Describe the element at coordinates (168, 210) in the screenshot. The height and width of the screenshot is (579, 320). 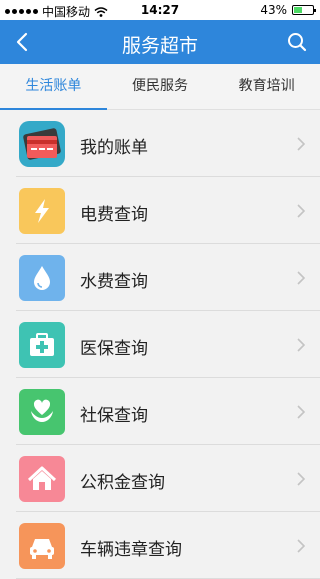
I see `list-item-electricity: 电费查询` at that location.